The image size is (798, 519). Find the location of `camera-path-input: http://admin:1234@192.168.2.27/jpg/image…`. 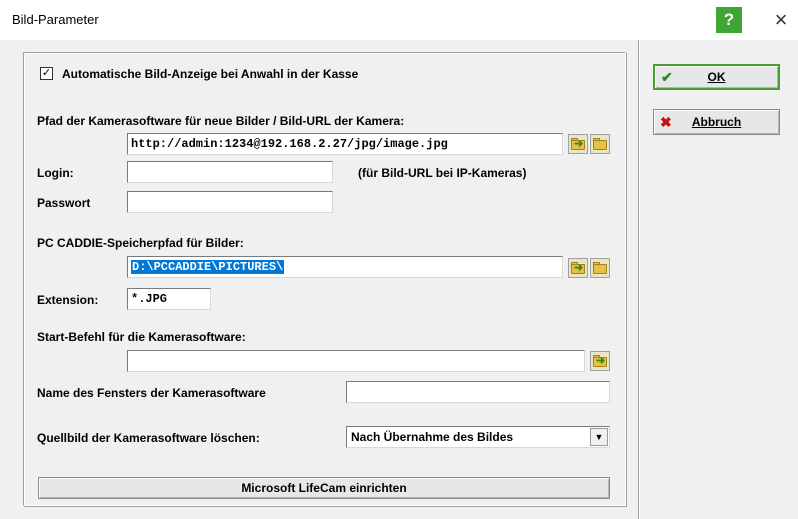

camera-path-input: http://admin:1234@192.168.2.27/jpg/image… is located at coordinates (345, 144).